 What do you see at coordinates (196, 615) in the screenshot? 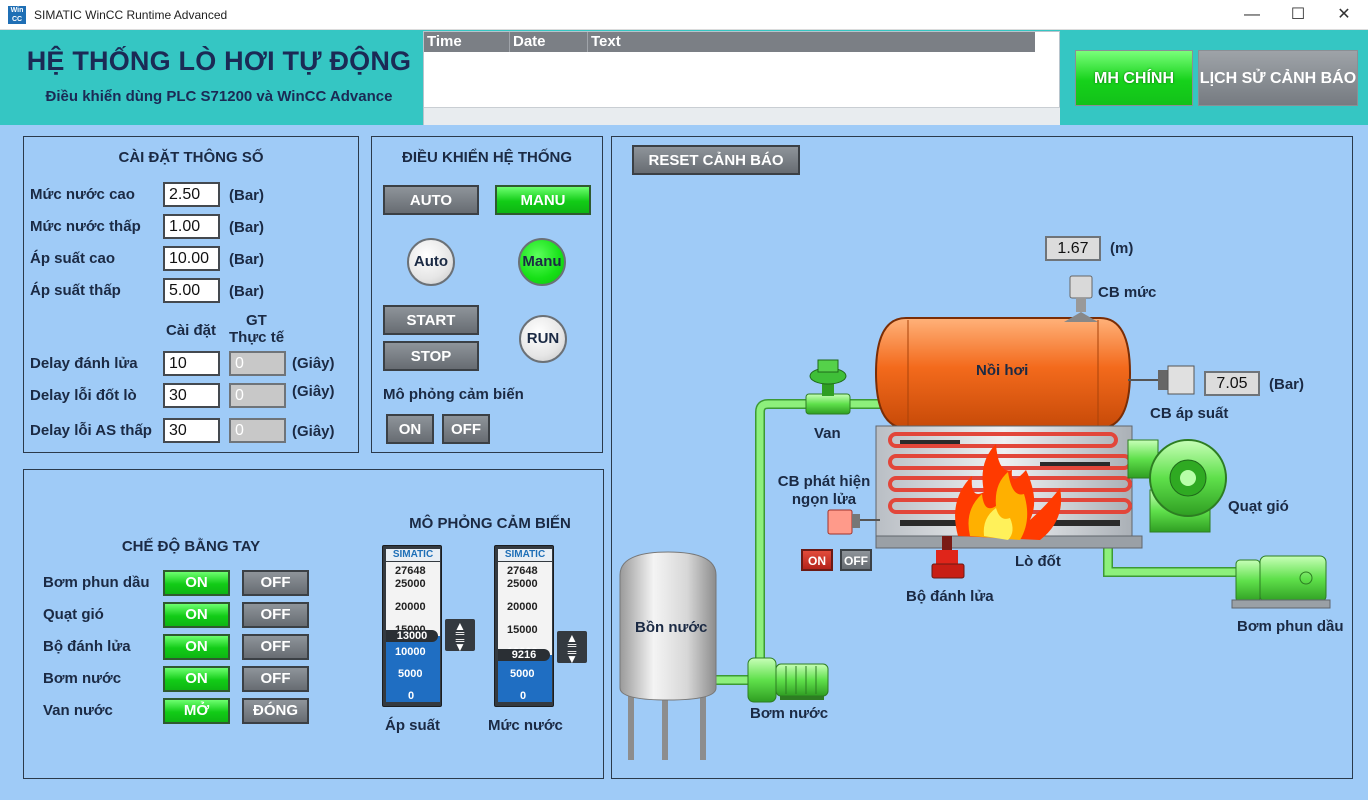
I see `fan-on-button: ON` at bounding box center [196, 615].